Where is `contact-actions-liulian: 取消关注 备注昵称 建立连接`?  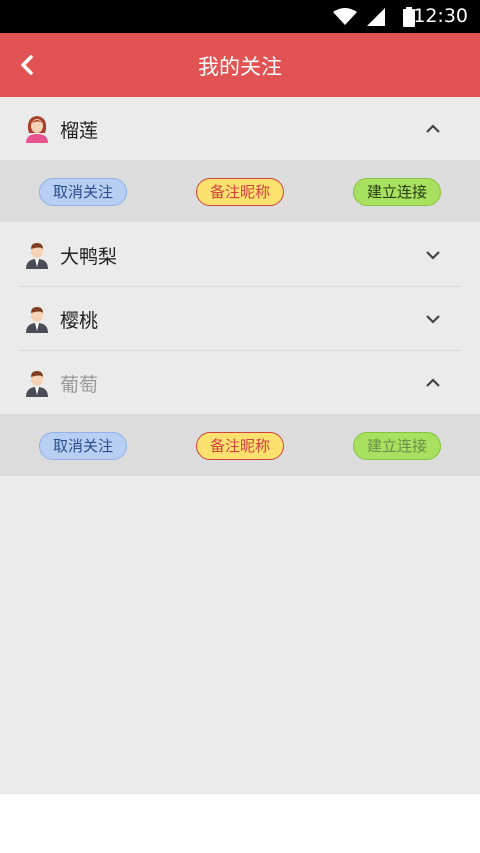 contact-actions-liulian: 取消关注 备注昵称 建立连接 is located at coordinates (240, 191).